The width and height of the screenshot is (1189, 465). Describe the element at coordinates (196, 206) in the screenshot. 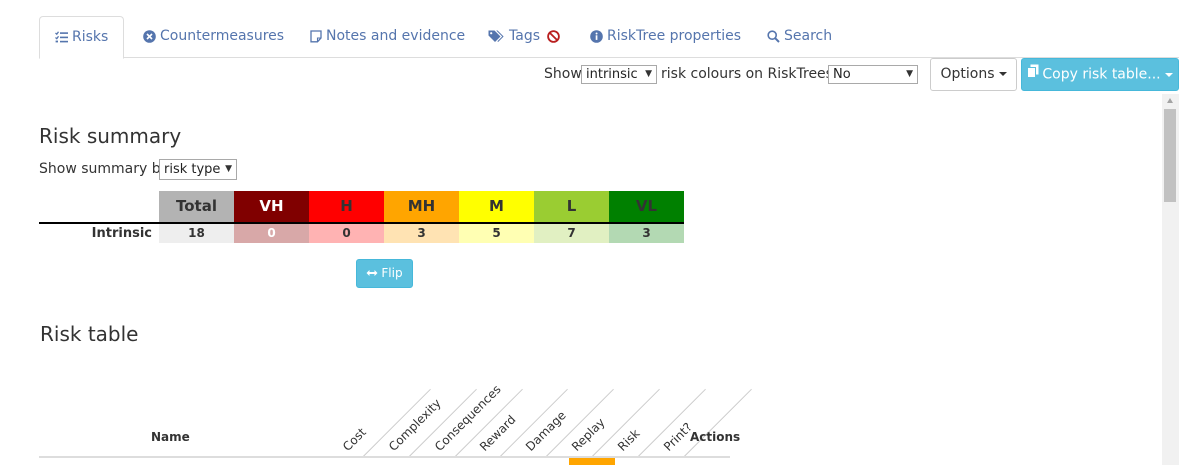

I see `summary-header-total: Total` at that location.